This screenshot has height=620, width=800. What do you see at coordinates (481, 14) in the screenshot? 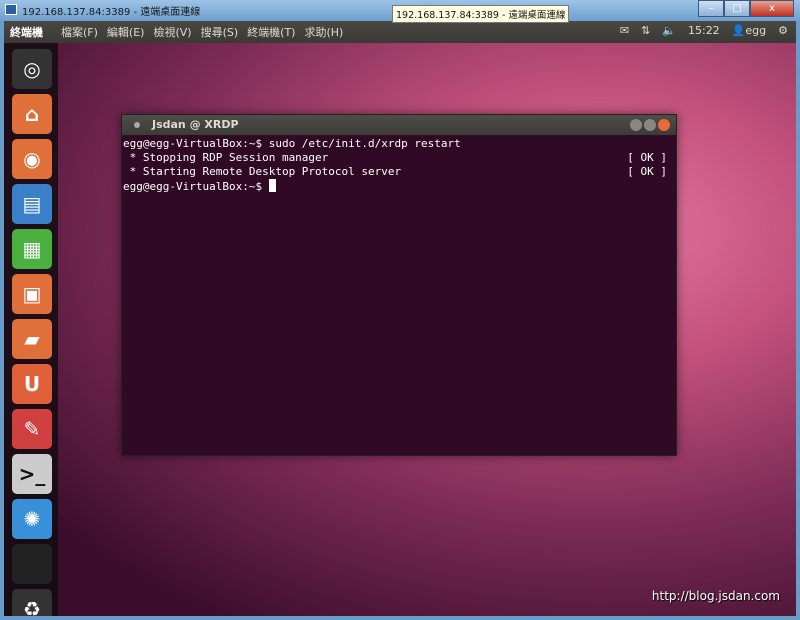
I see `tooltip: 192.168.137.84:3389 - 遠端桌面連線` at bounding box center [481, 14].